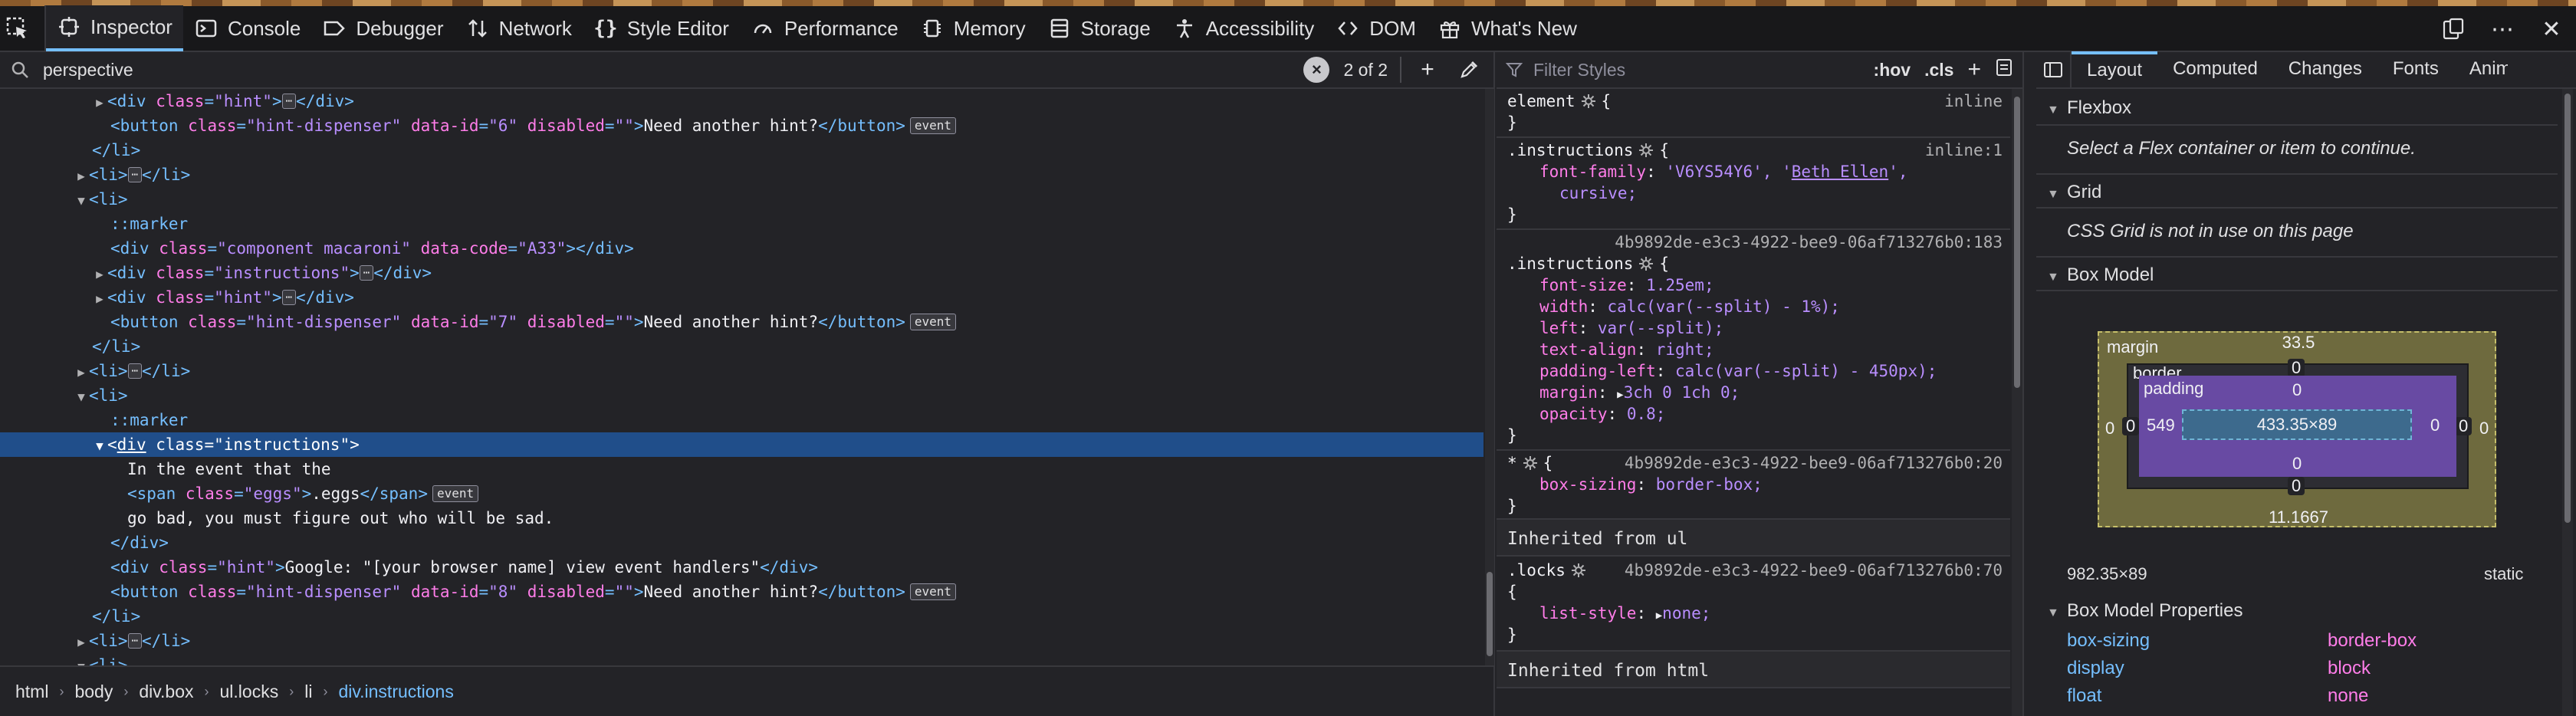 This screenshot has height=716, width=2576. Describe the element at coordinates (1689, 306) in the screenshot. I see `declaration: width: calc(var(--split) - 1%);` at that location.